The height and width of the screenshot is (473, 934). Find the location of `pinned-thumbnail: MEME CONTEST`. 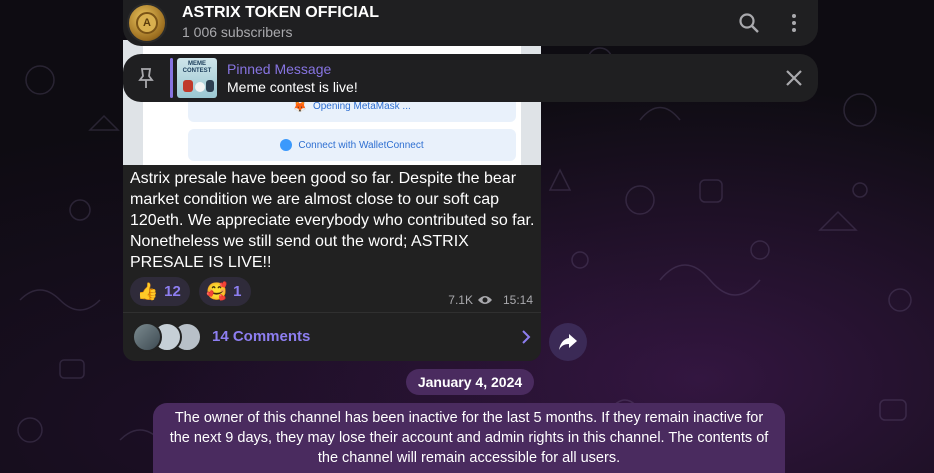

pinned-thumbnail: MEME CONTEST is located at coordinates (197, 78).